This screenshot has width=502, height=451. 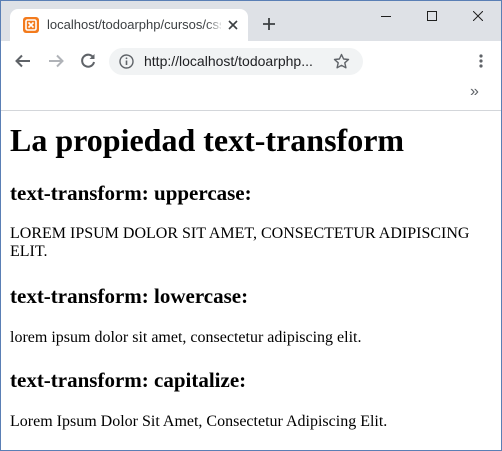 I want to click on star-icon, so click(x=341, y=61).